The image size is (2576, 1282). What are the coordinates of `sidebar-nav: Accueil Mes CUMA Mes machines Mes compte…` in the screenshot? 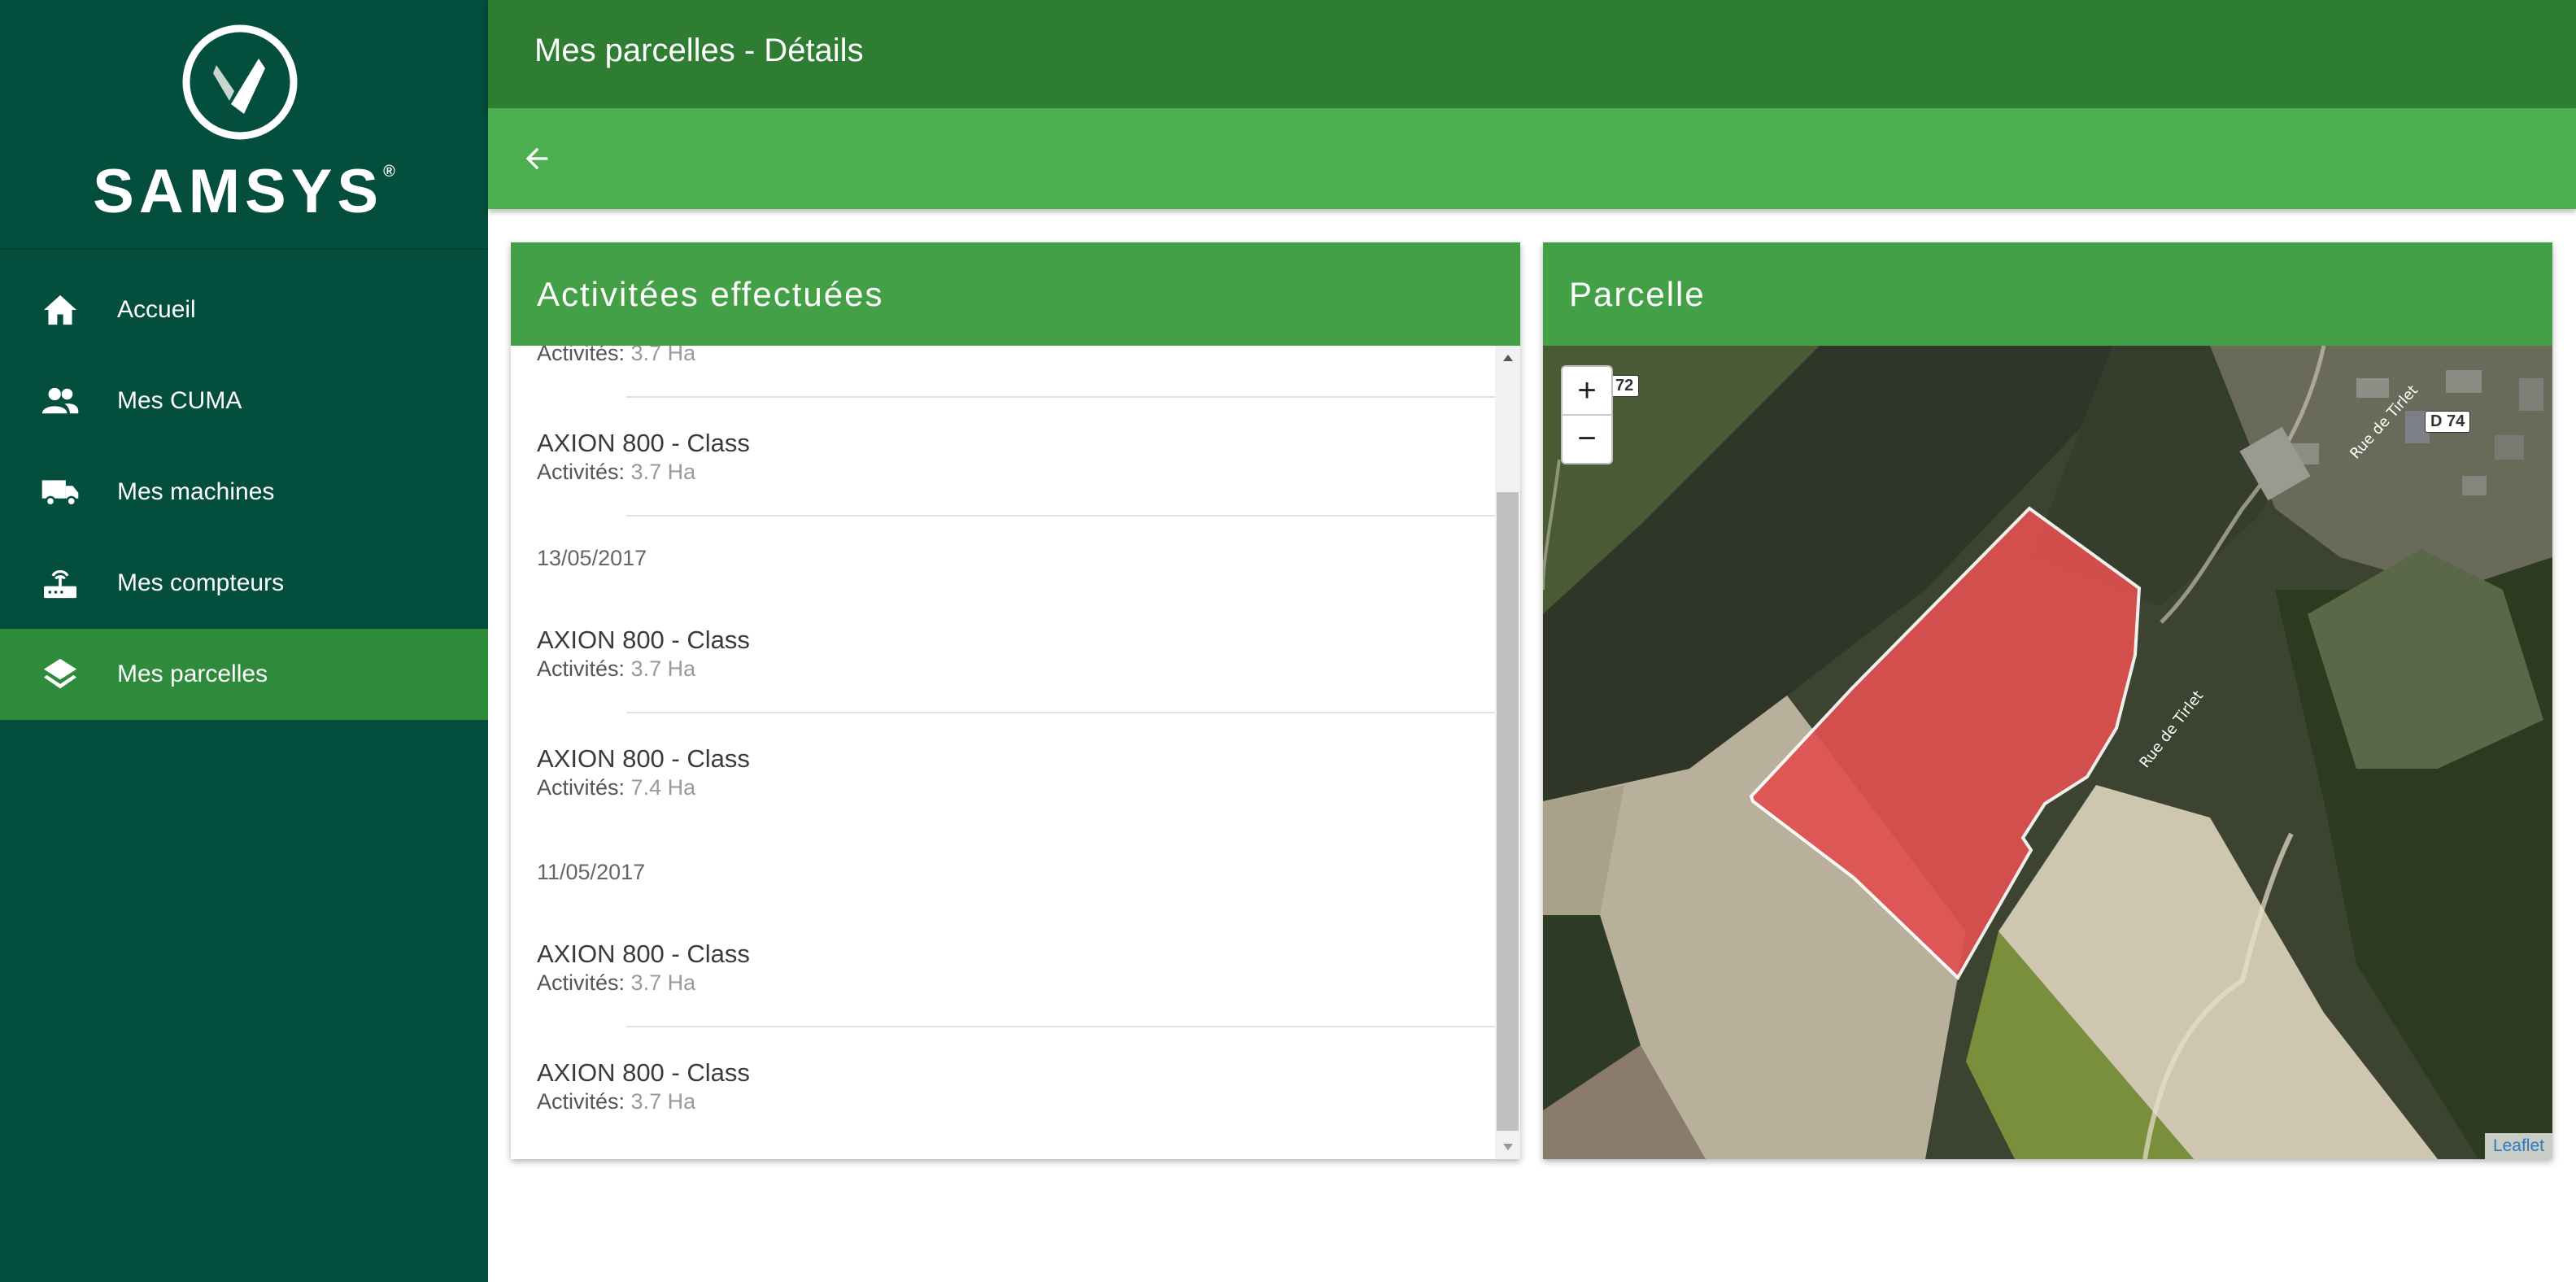 It's located at (244, 492).